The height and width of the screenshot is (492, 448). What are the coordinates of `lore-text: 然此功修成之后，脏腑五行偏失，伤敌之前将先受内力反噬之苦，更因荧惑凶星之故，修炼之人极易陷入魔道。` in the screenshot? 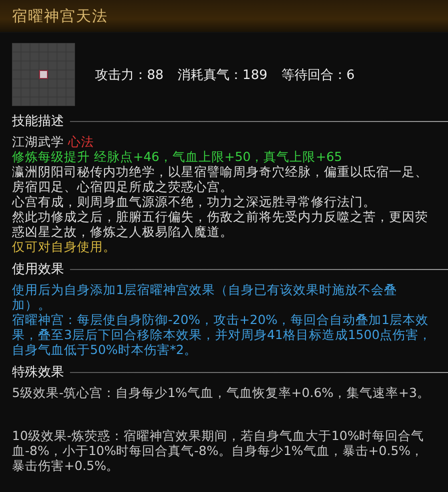 It's located at (220, 224).